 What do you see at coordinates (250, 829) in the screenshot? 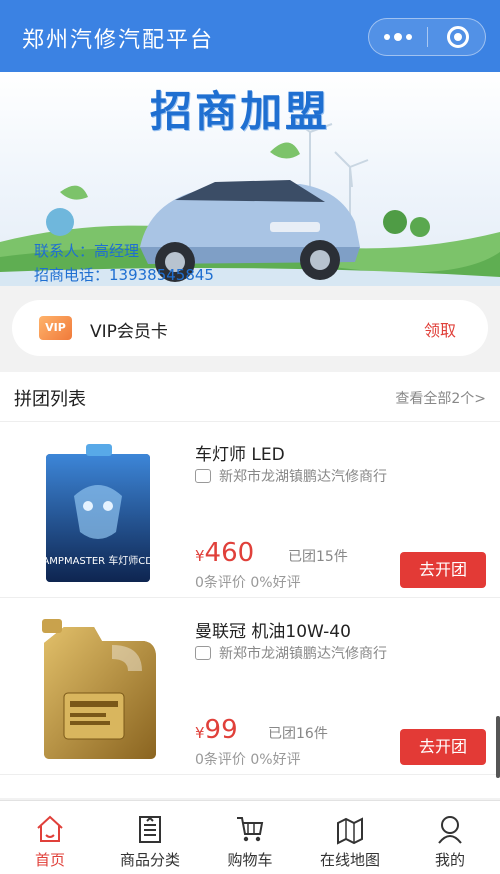
I see `cart-icon` at bounding box center [250, 829].